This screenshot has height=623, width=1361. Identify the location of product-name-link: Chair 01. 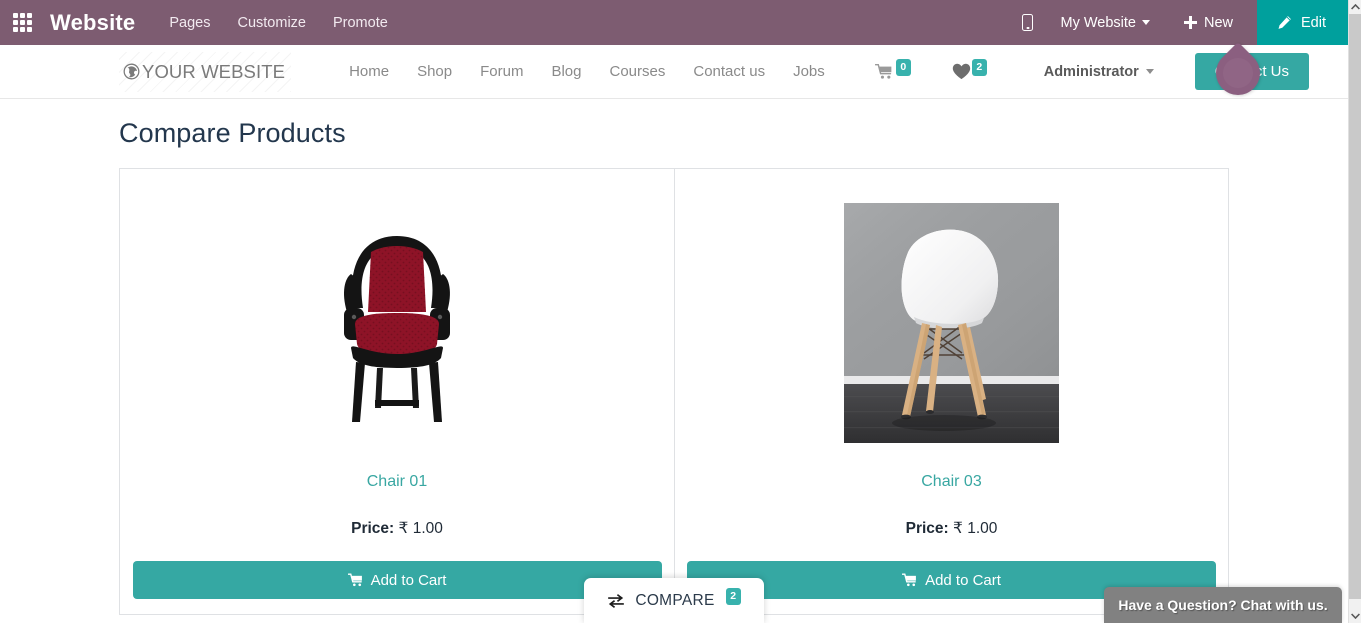
(397, 482).